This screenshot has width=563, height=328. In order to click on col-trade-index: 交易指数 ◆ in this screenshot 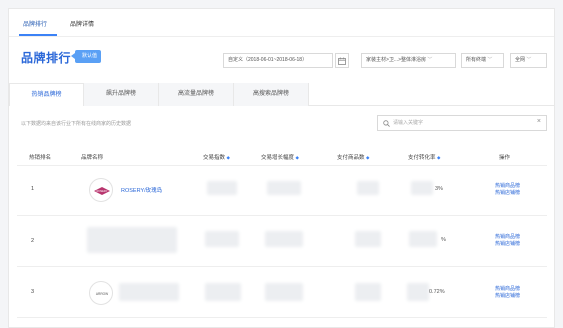, I will do `click(216, 157)`.